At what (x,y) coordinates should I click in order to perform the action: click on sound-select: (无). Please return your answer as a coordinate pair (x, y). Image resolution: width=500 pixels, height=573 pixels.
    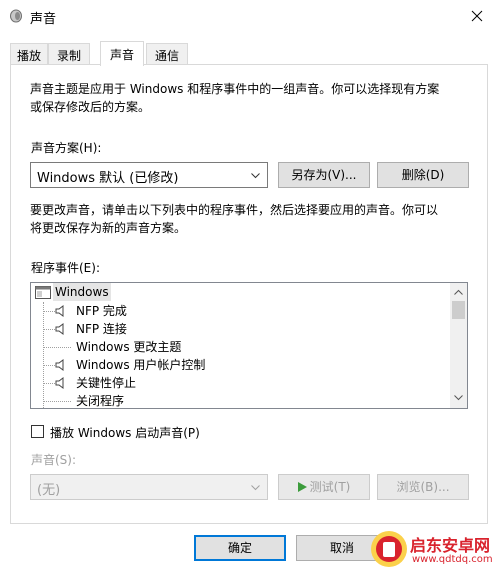
    Looking at the image, I should click on (149, 487).